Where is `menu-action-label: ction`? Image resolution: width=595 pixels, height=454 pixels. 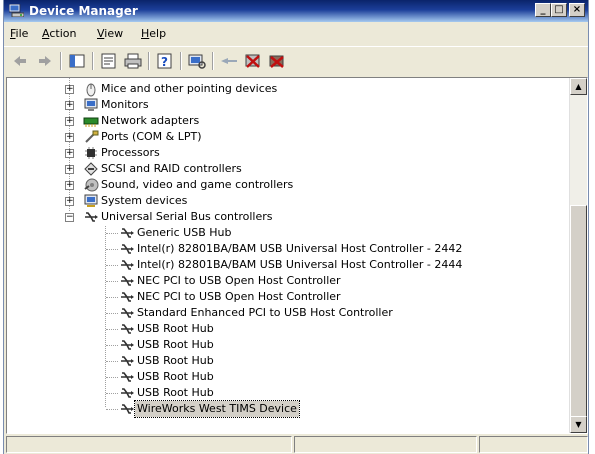 menu-action-label: ction is located at coordinates (63, 33).